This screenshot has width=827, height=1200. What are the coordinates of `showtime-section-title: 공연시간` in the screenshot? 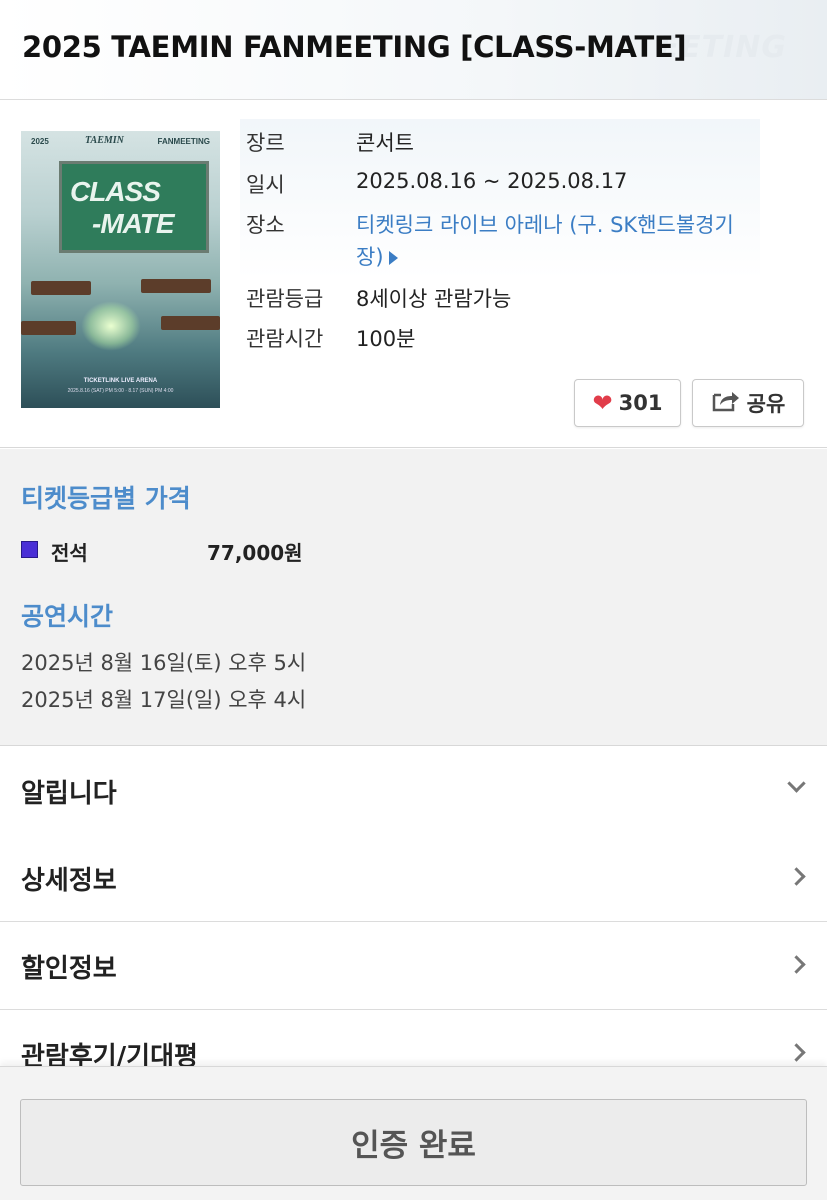 It's located at (67, 616).